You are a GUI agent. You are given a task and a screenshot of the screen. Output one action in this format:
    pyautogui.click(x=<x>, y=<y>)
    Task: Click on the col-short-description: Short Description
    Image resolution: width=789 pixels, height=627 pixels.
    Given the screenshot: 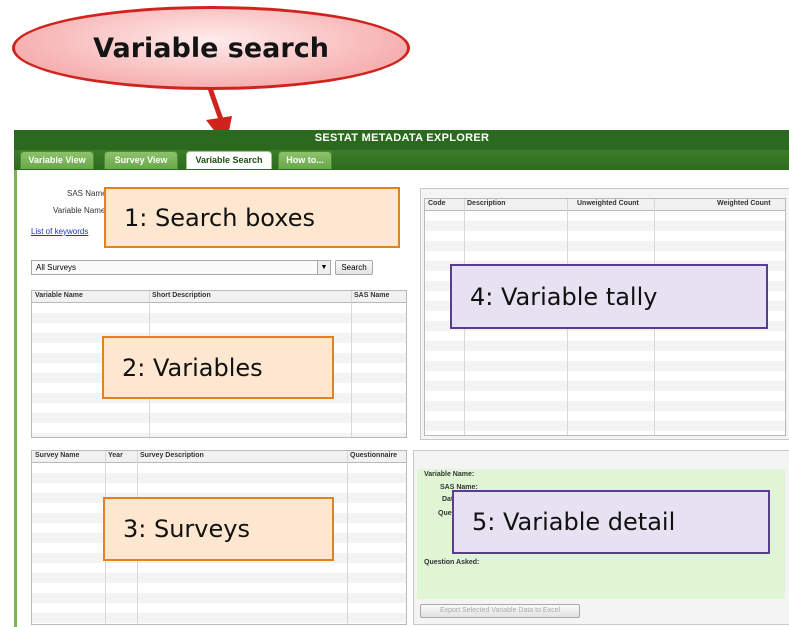 What is the action you would take?
    pyautogui.click(x=181, y=295)
    